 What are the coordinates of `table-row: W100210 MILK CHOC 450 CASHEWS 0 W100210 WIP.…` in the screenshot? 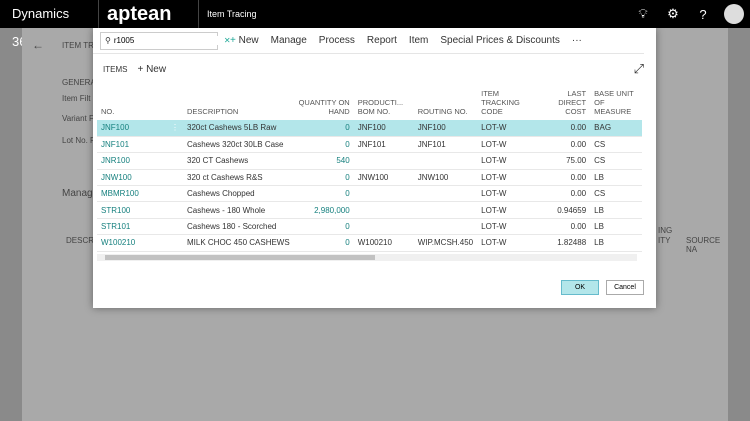 It's located at (369, 243).